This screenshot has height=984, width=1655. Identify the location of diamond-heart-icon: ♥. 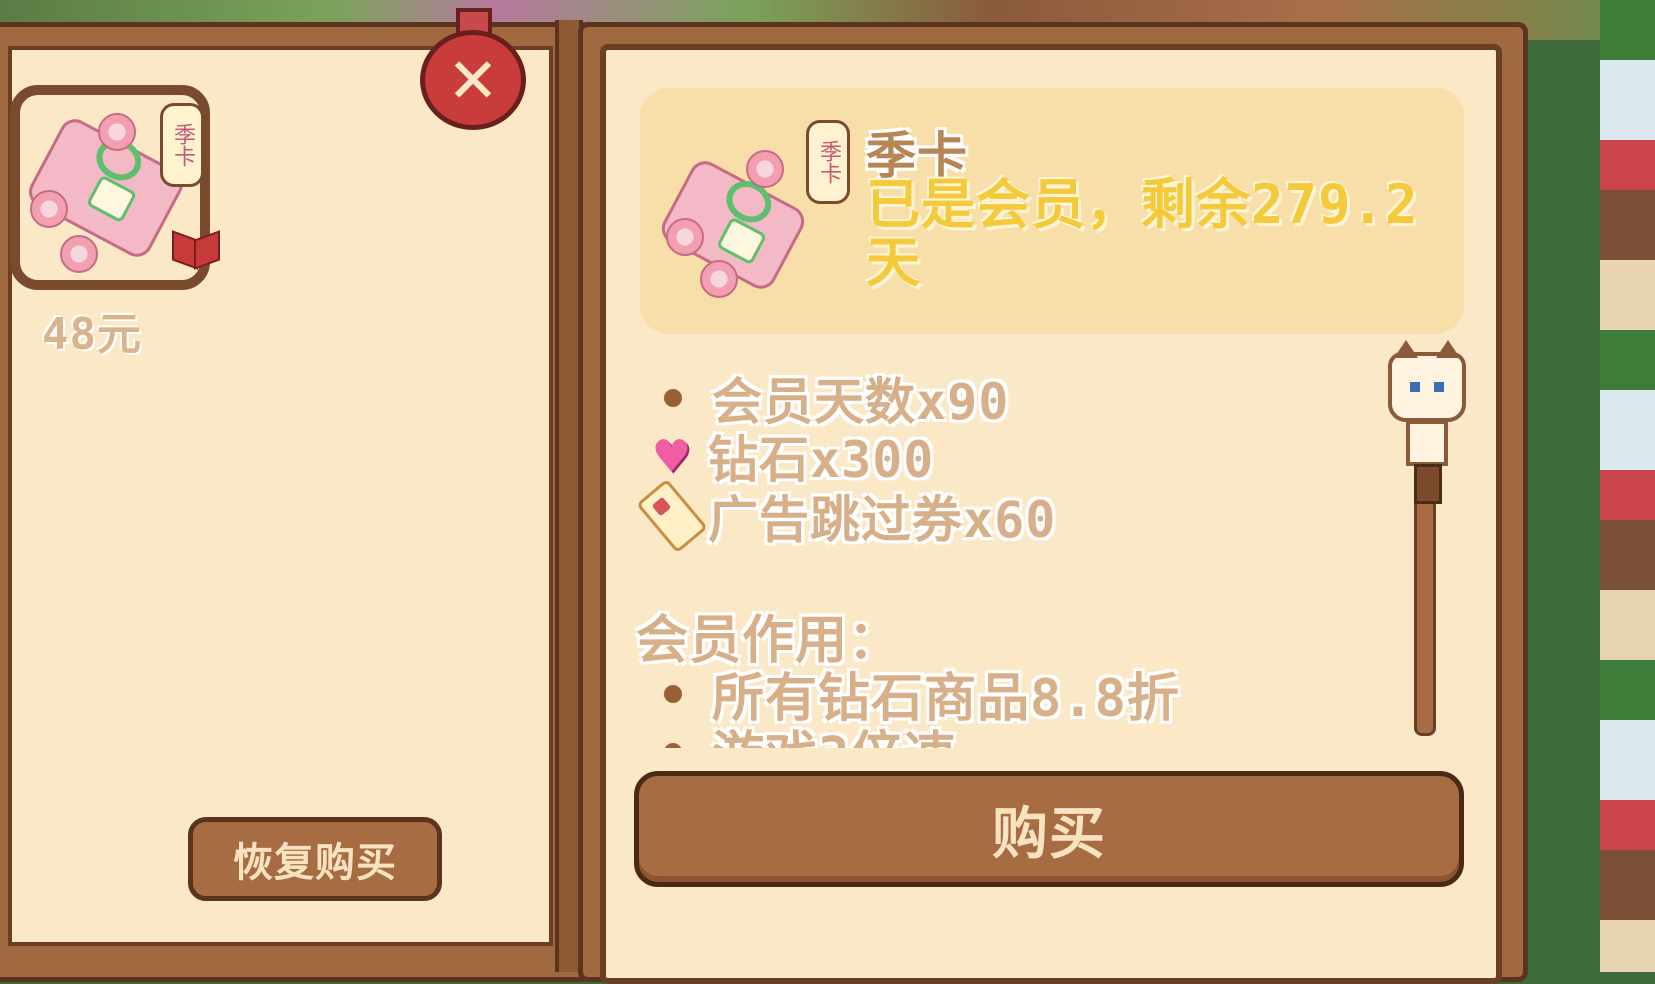
(672, 456).